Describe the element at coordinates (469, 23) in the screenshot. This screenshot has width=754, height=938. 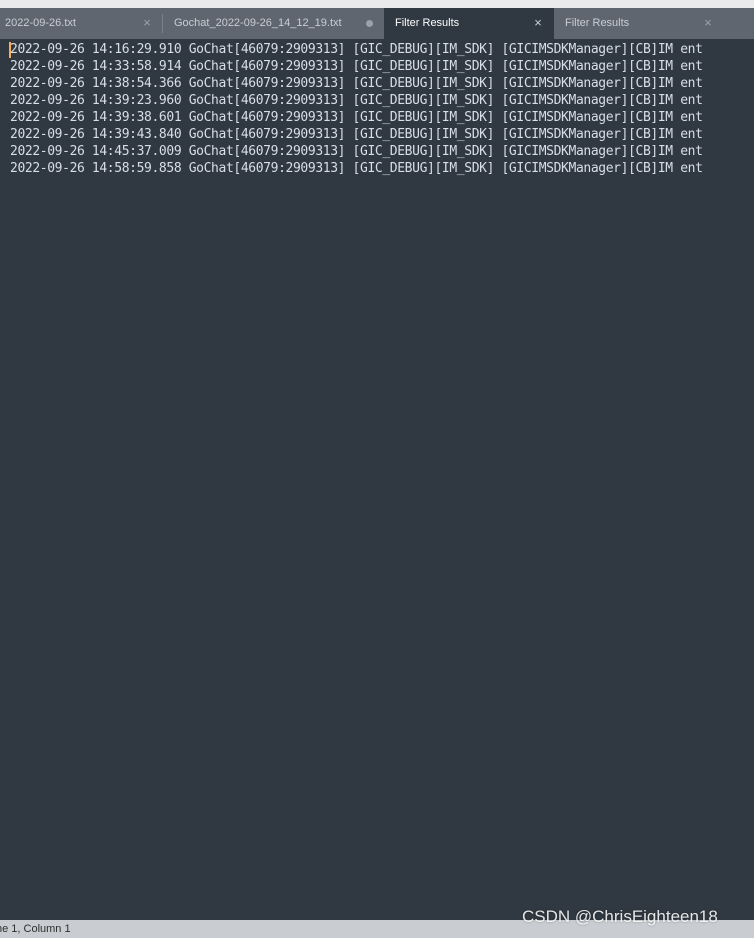
I see `tab-filter-results-active: Filter Results ×` at that location.